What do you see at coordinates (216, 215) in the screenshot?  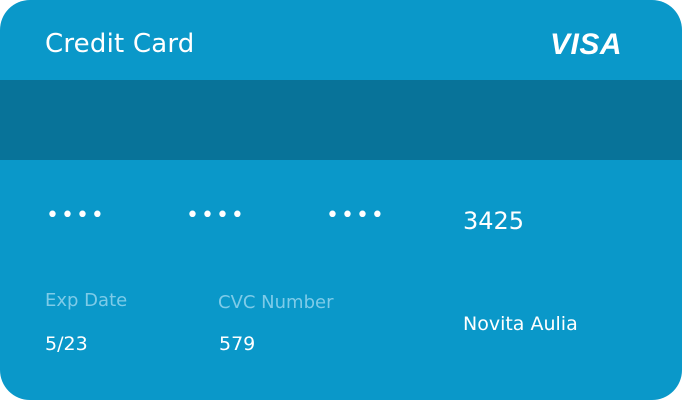 I see `card-number-masked-group-2: ••••` at bounding box center [216, 215].